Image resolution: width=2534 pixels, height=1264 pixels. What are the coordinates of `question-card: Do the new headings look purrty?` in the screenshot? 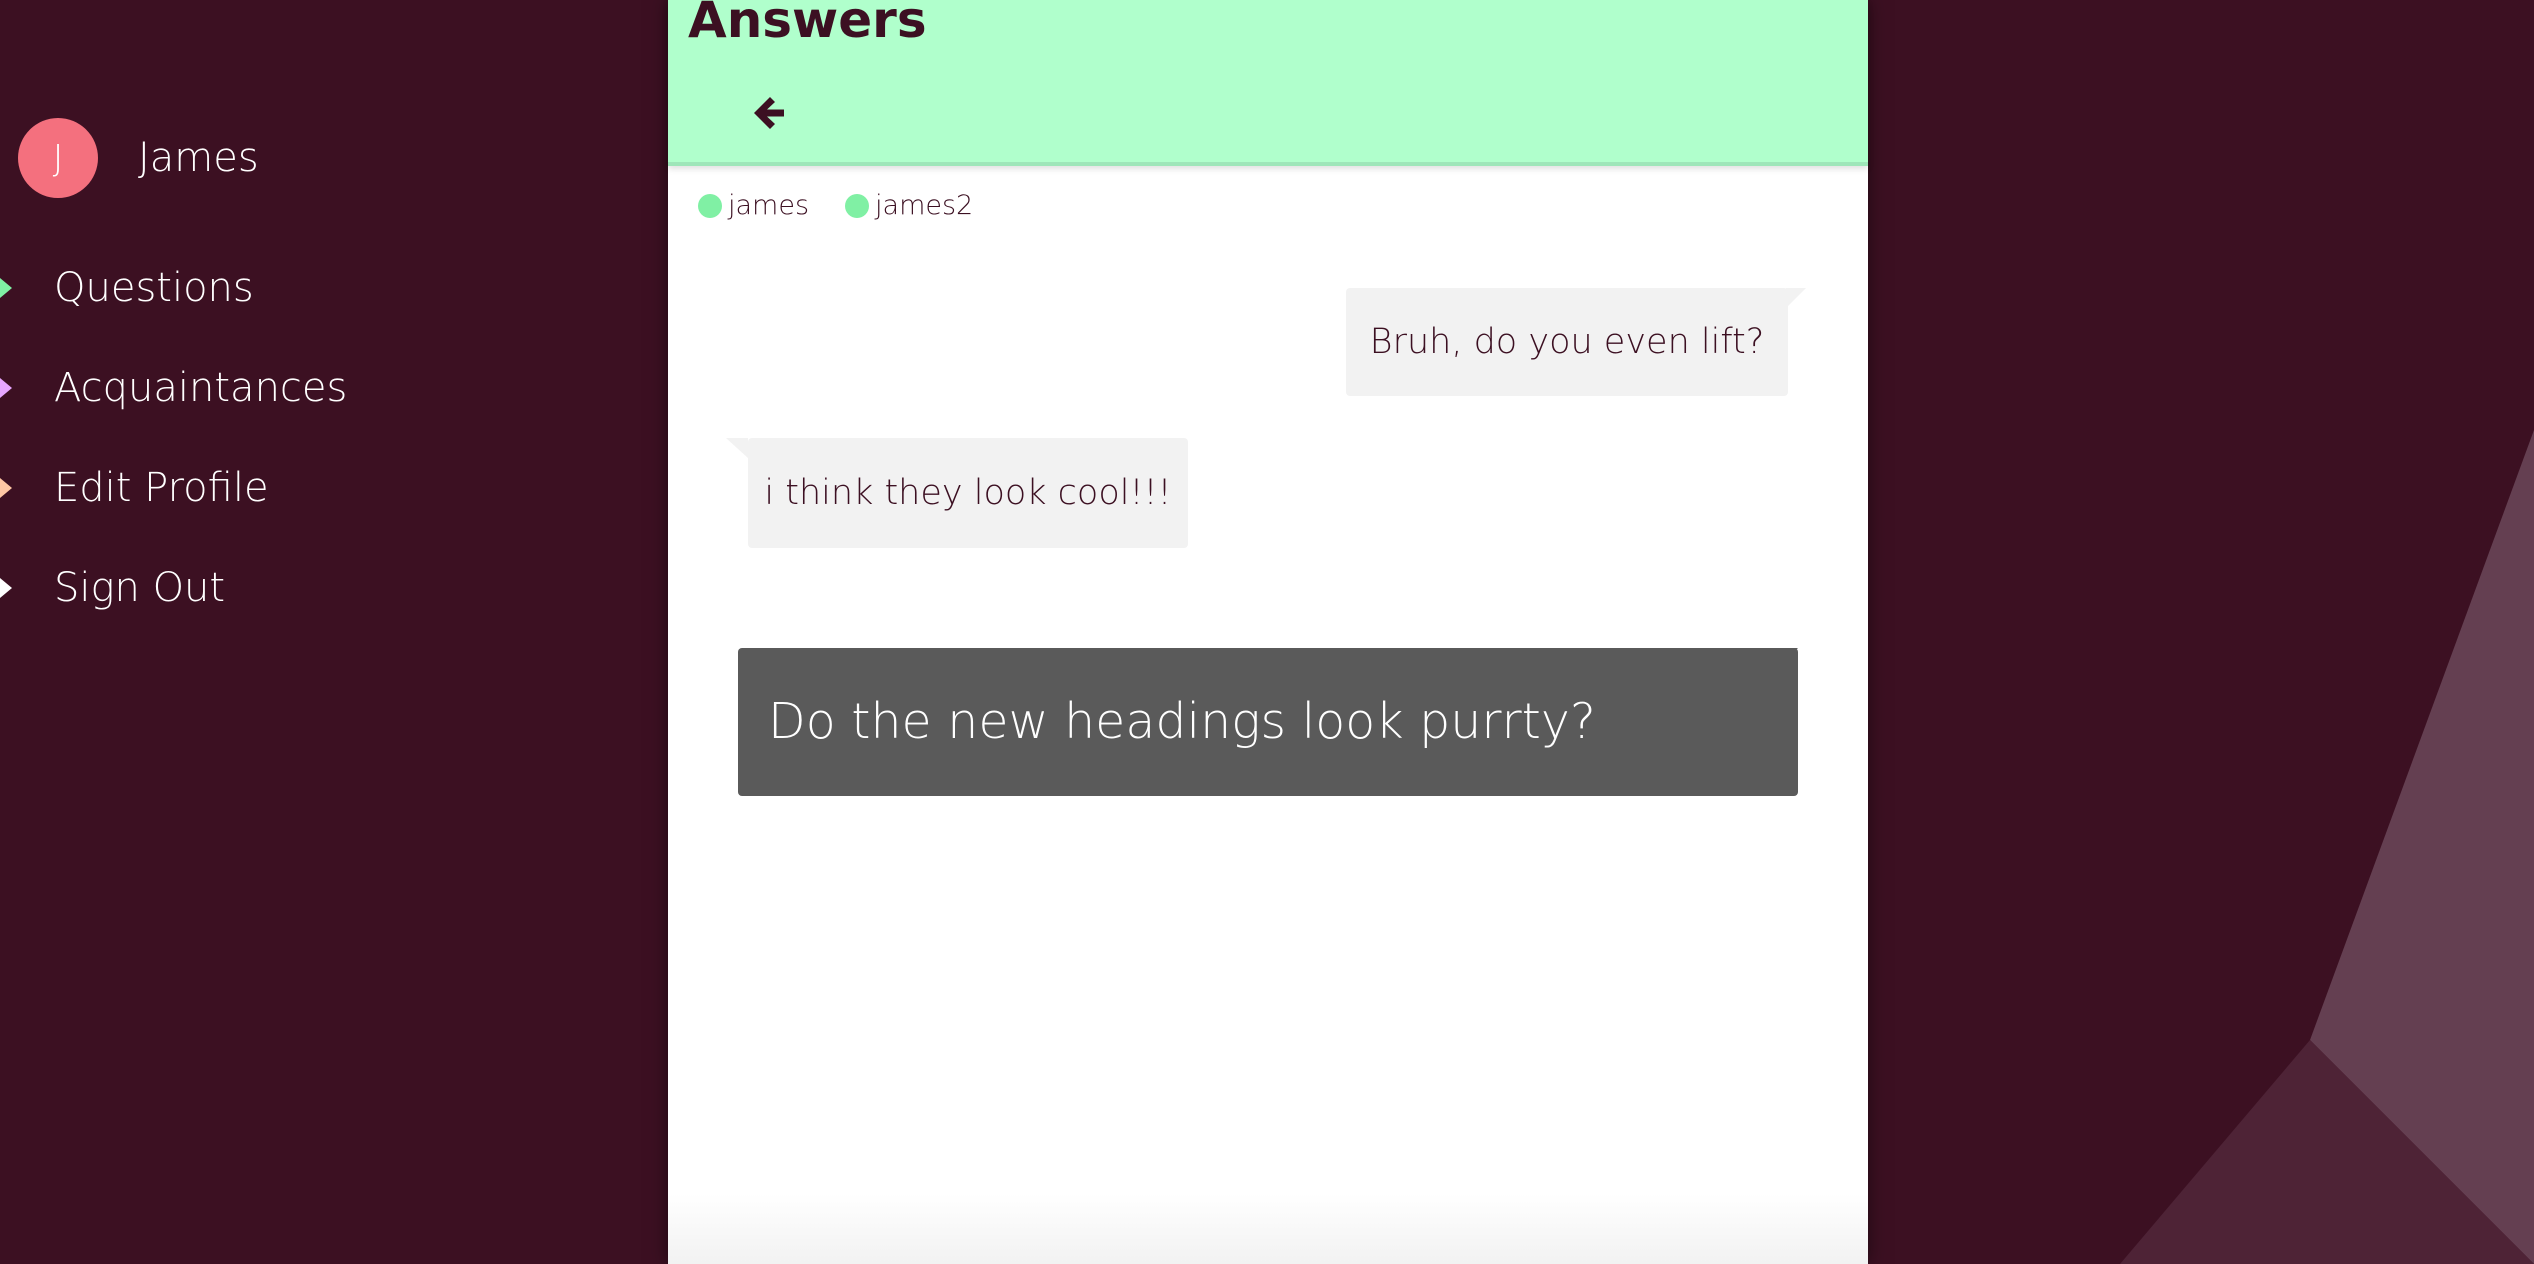 It's located at (1268, 722).